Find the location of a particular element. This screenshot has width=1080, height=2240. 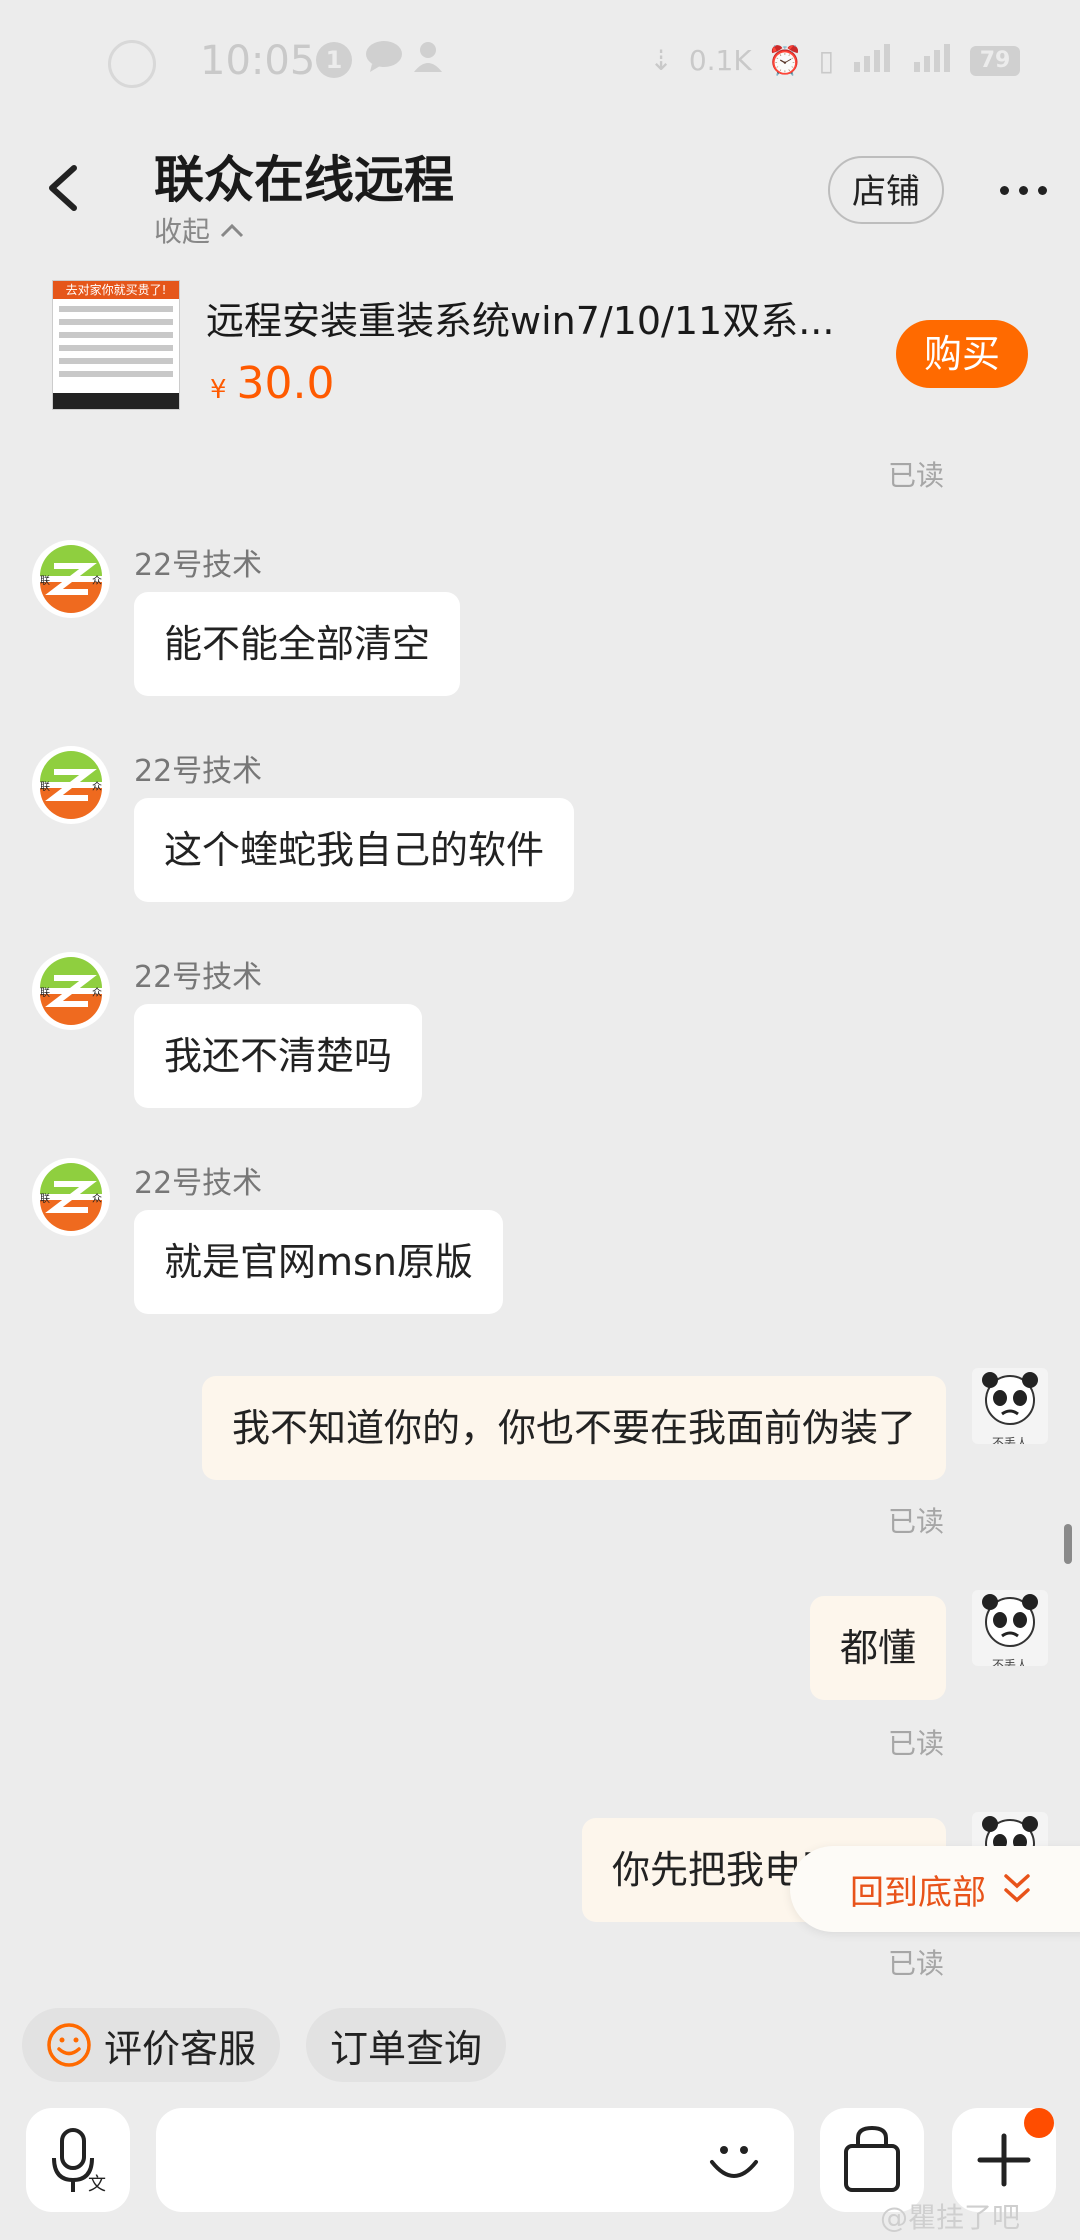

notification-badge: 1 is located at coordinates (334, 60).